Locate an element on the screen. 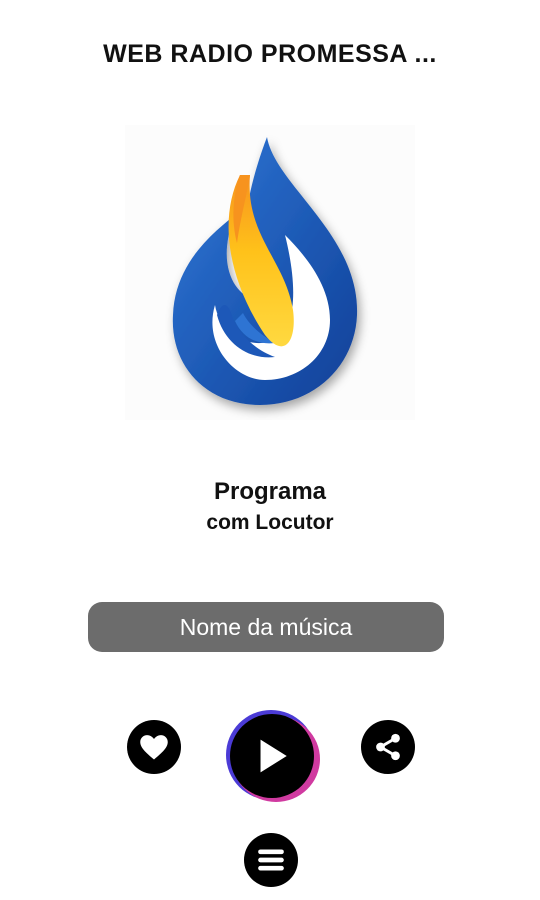 The height and width of the screenshot is (900, 540). presenter-name: com Locutor is located at coordinates (270, 522).